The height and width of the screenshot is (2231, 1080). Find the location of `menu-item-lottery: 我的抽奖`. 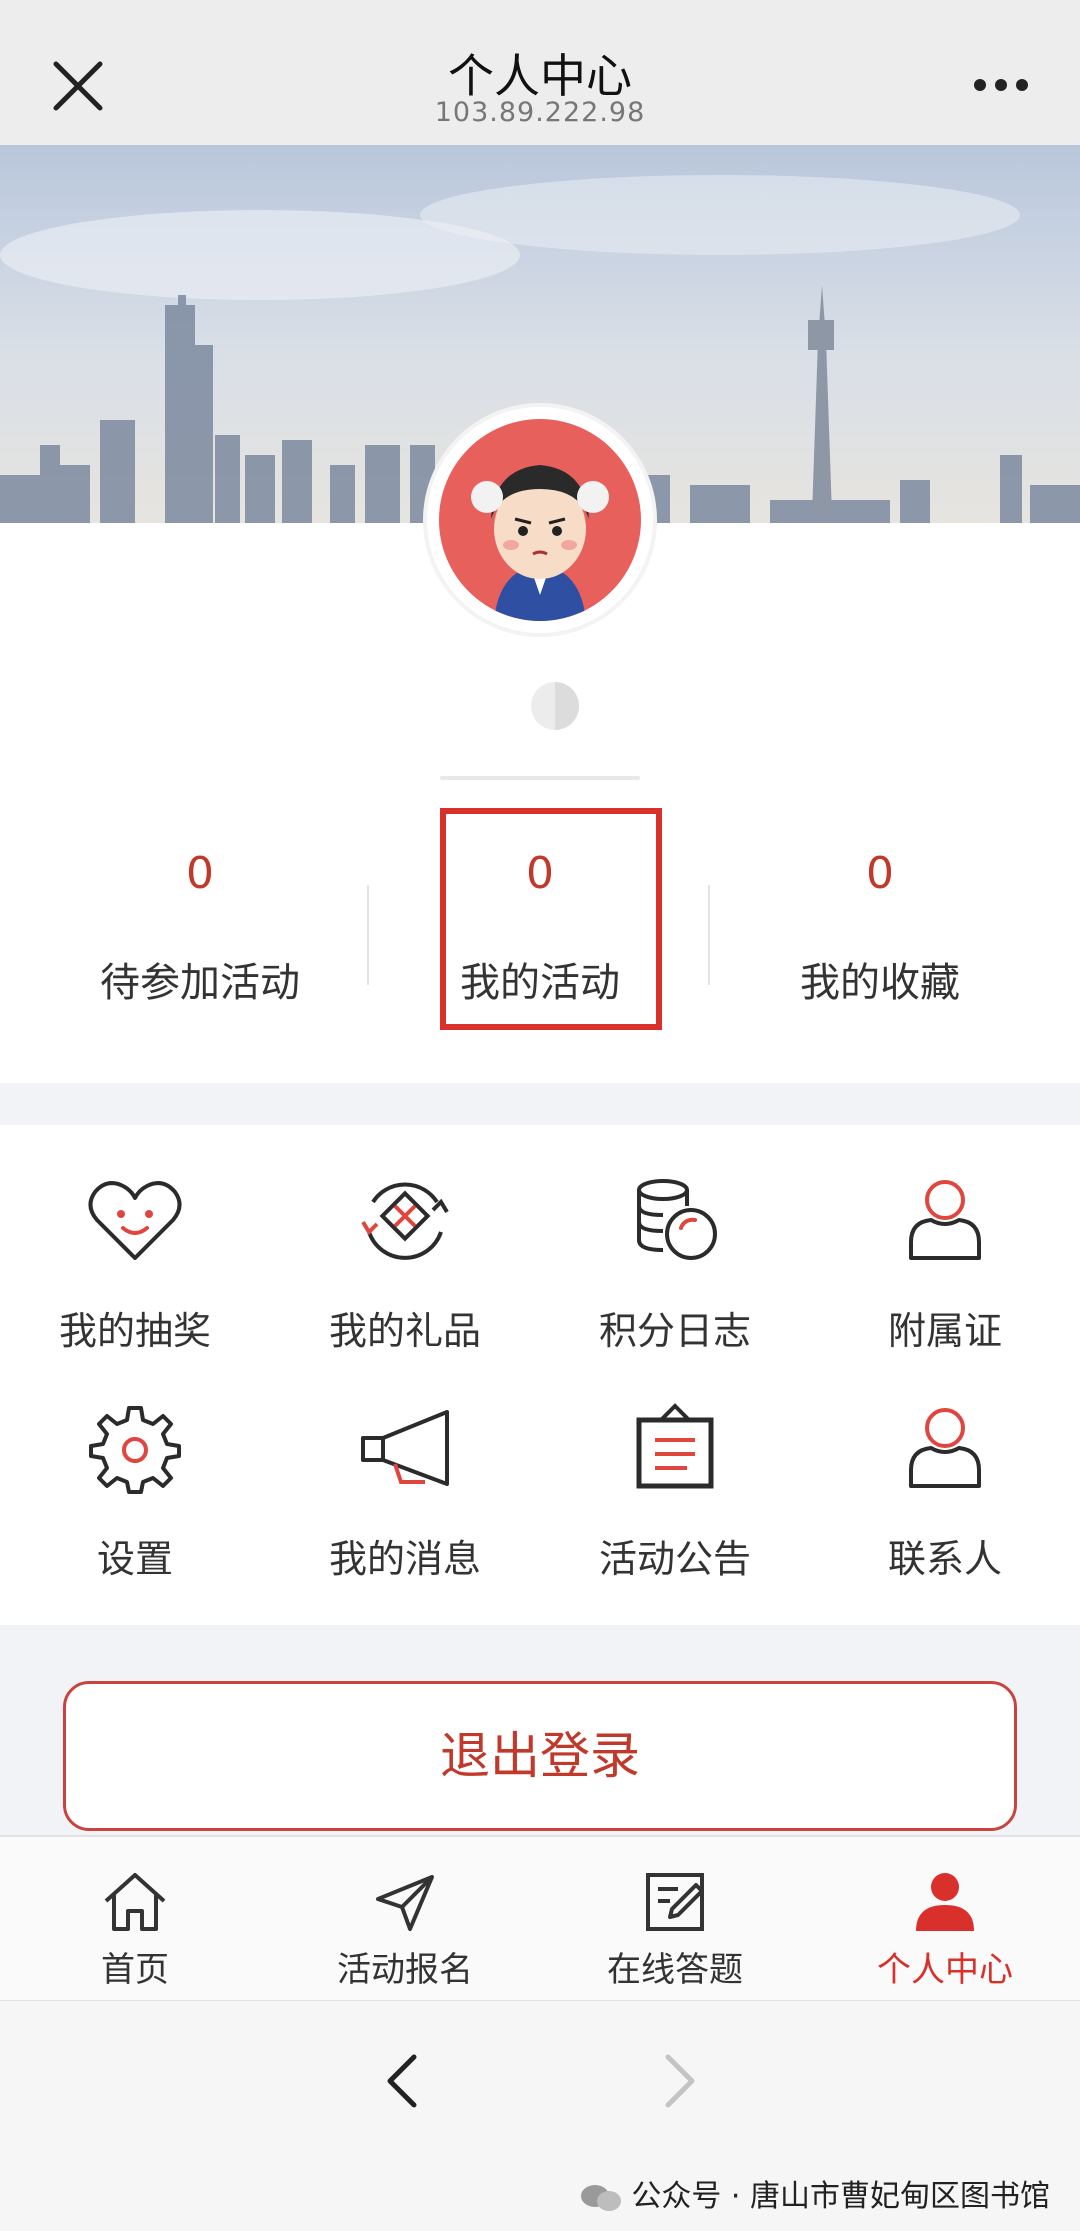

menu-item-lottery: 我的抽奖 is located at coordinates (135, 1240).